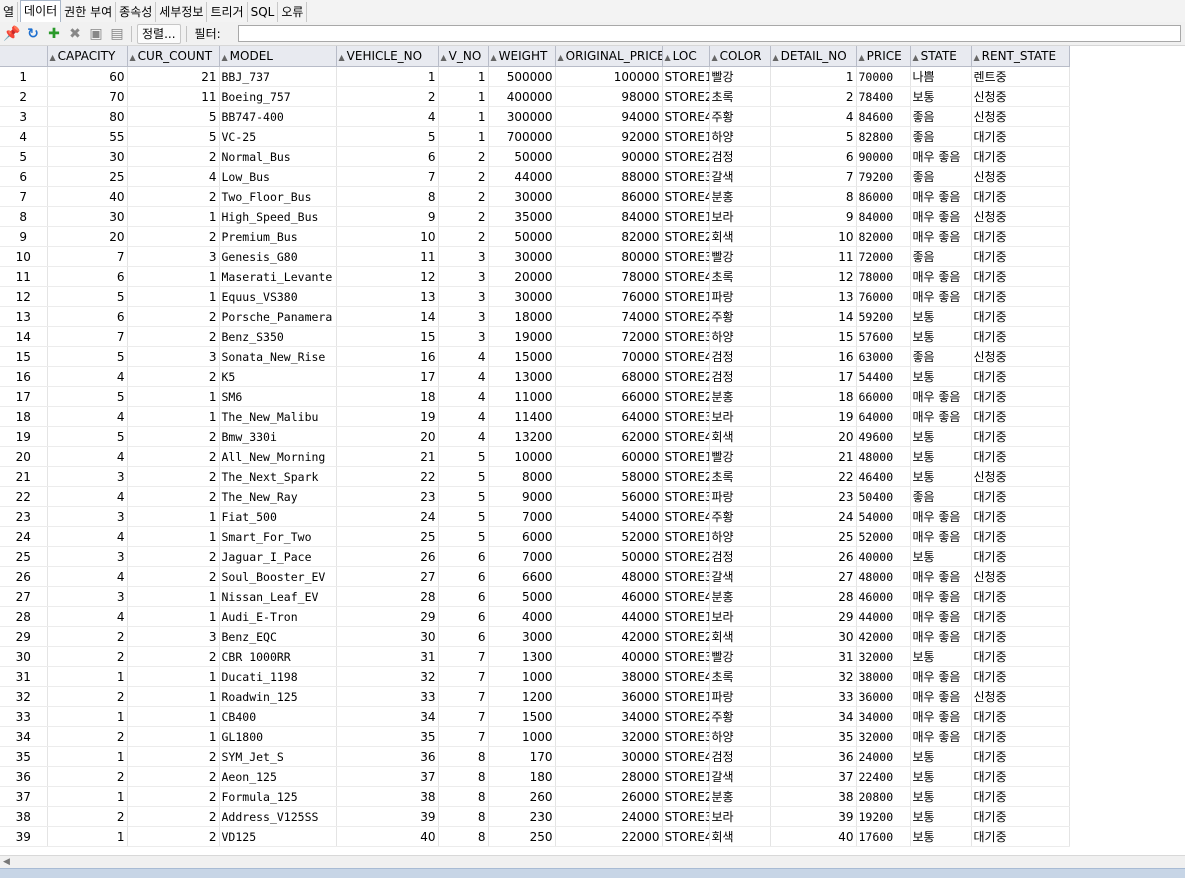 Image resolution: width=1185 pixels, height=878 pixels. What do you see at coordinates (609, 316) in the screenshot?
I see `table-cell: 74000` at bounding box center [609, 316].